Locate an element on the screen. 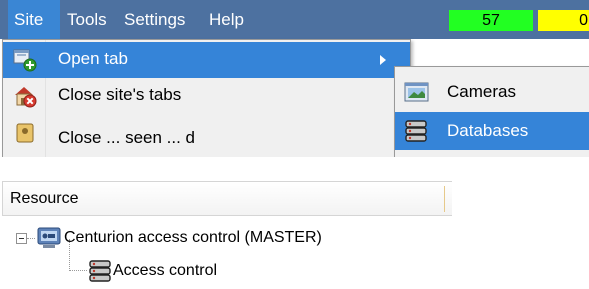 The height and width of the screenshot is (289, 589). menu-item-close-partial: Close ... seen ... d is located at coordinates (206, 132).